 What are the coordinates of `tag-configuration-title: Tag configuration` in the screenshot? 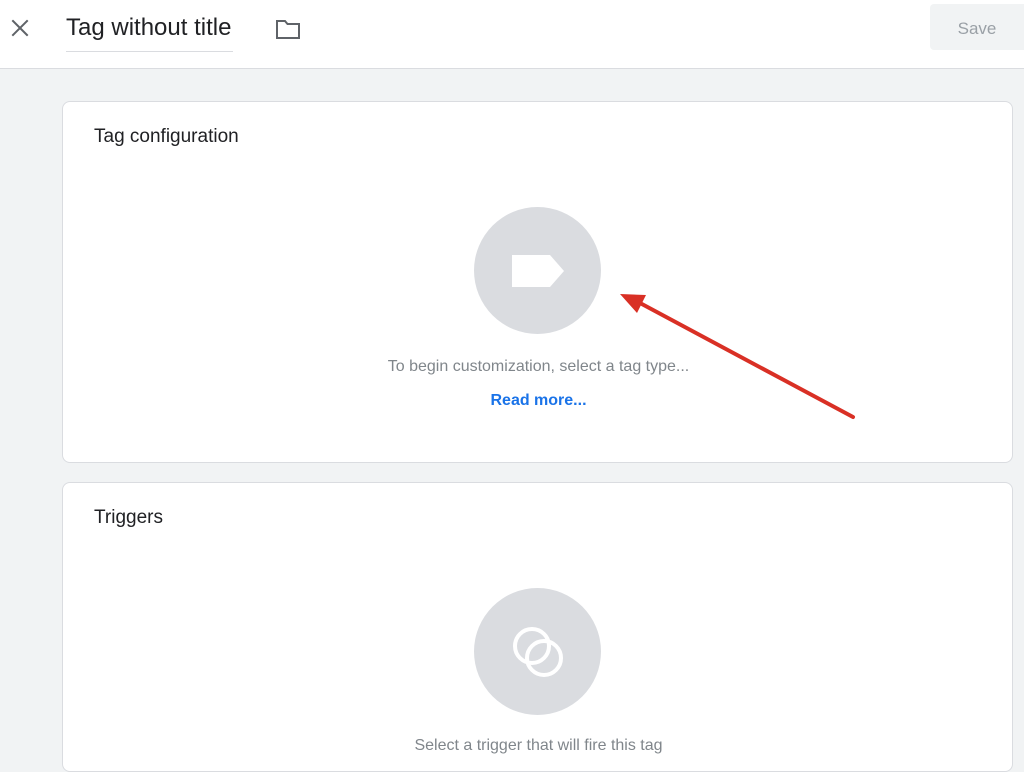 It's located at (166, 136).